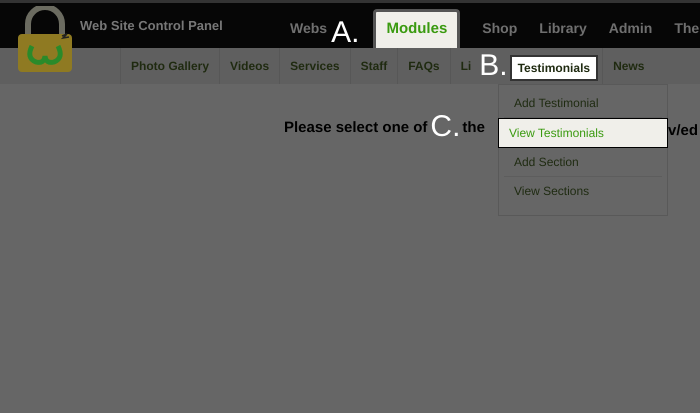 The image size is (700, 413). What do you see at coordinates (683, 130) in the screenshot?
I see `instruction-text: v/ed` at bounding box center [683, 130].